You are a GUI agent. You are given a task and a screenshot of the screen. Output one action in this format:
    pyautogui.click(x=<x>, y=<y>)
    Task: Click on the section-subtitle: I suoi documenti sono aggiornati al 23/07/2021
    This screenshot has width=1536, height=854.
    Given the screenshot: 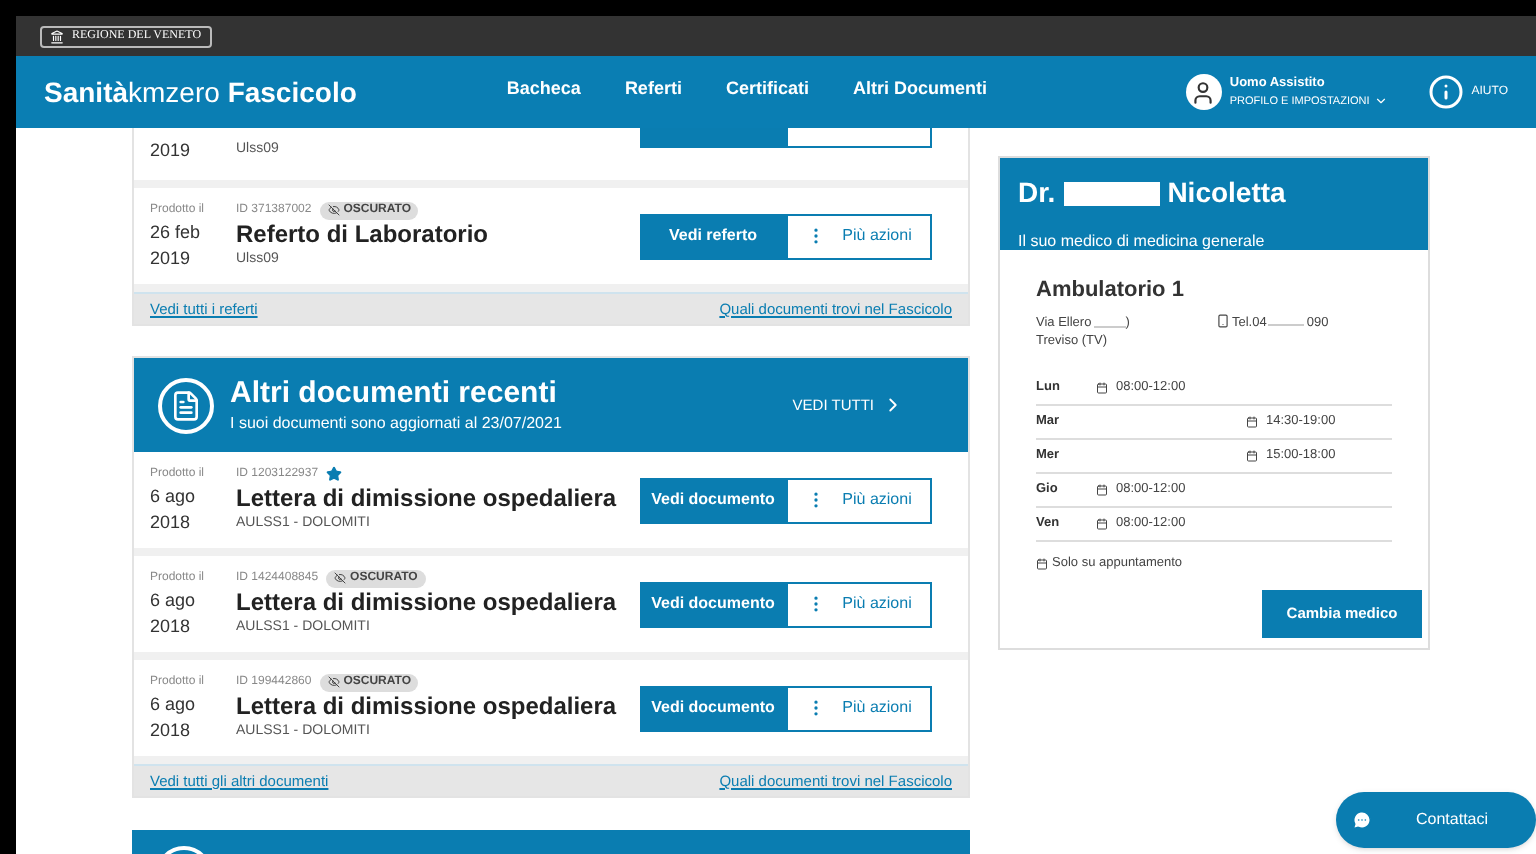 What is the action you would take?
    pyautogui.click(x=397, y=423)
    